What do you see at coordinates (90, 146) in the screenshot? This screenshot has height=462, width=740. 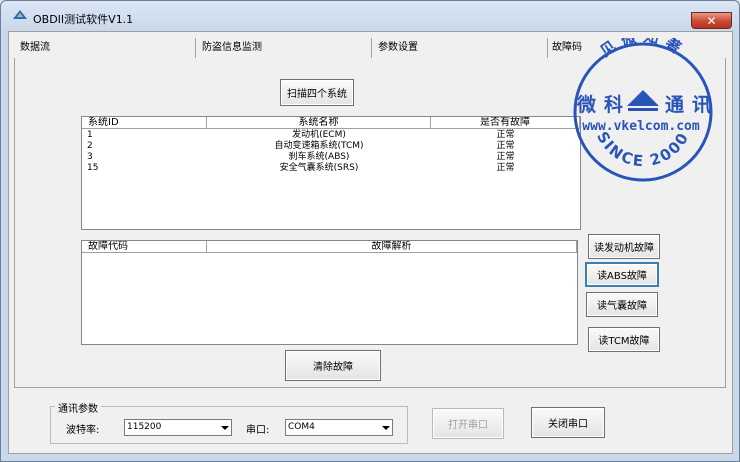 I see `cell-system-id: 2` at bounding box center [90, 146].